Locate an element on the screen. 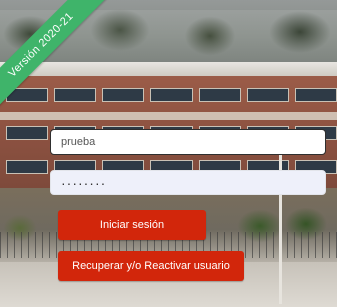  version-ribbon-label: Versión 2020-21 is located at coordinates (55, 57).